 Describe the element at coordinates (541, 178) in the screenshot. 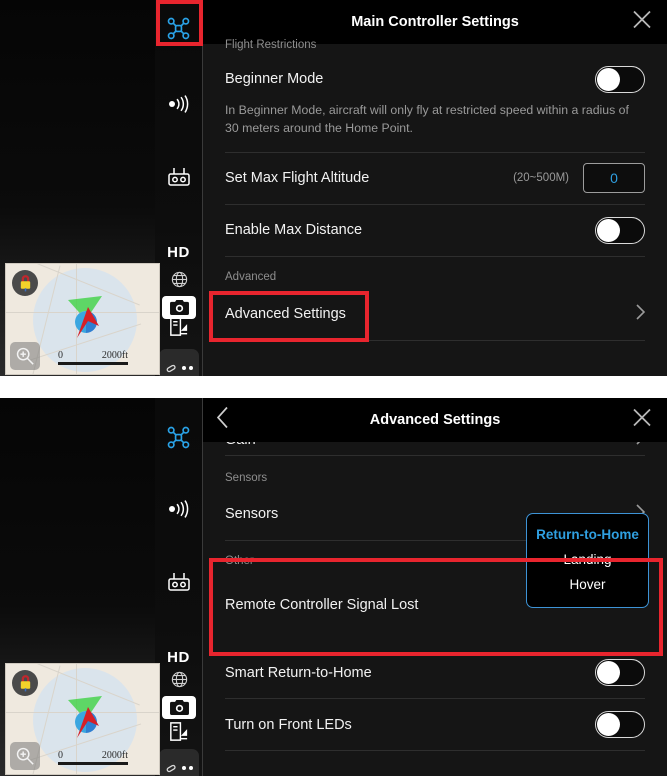

I see `max-altitude-range-hint: (20~500M)` at that location.